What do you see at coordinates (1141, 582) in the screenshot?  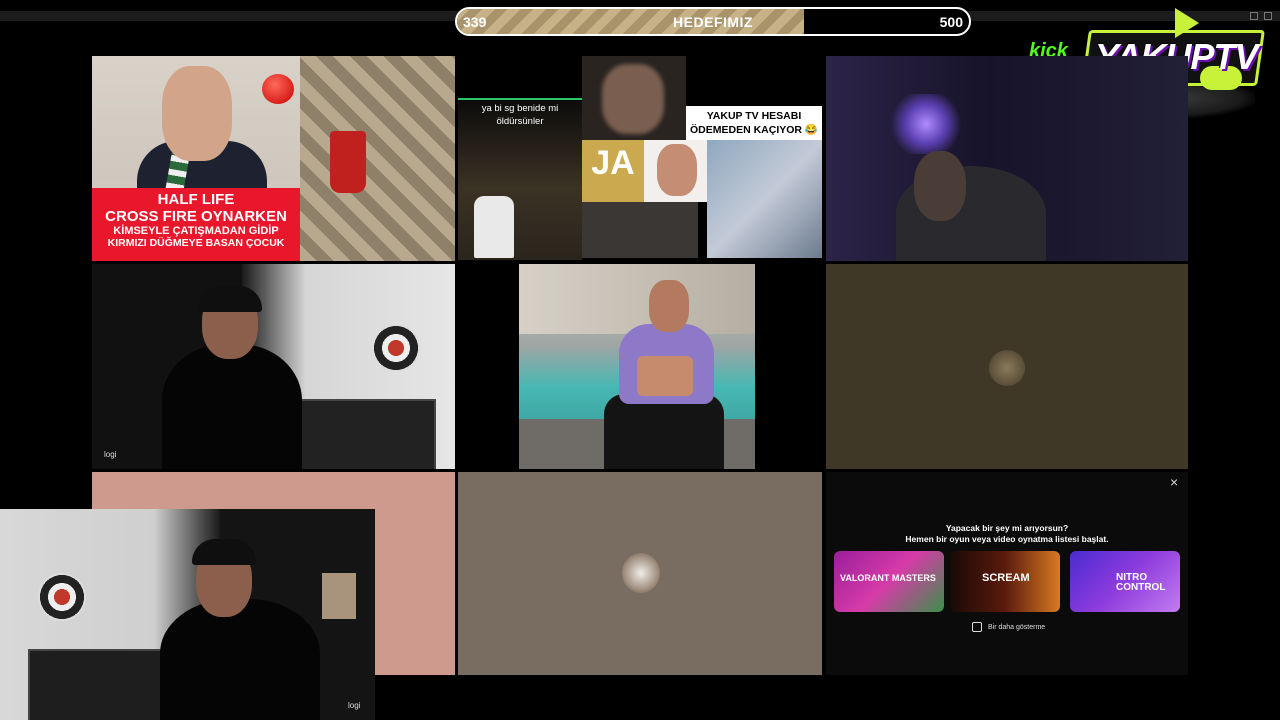 I see `card-label: NITRO CONTROL` at bounding box center [1141, 582].